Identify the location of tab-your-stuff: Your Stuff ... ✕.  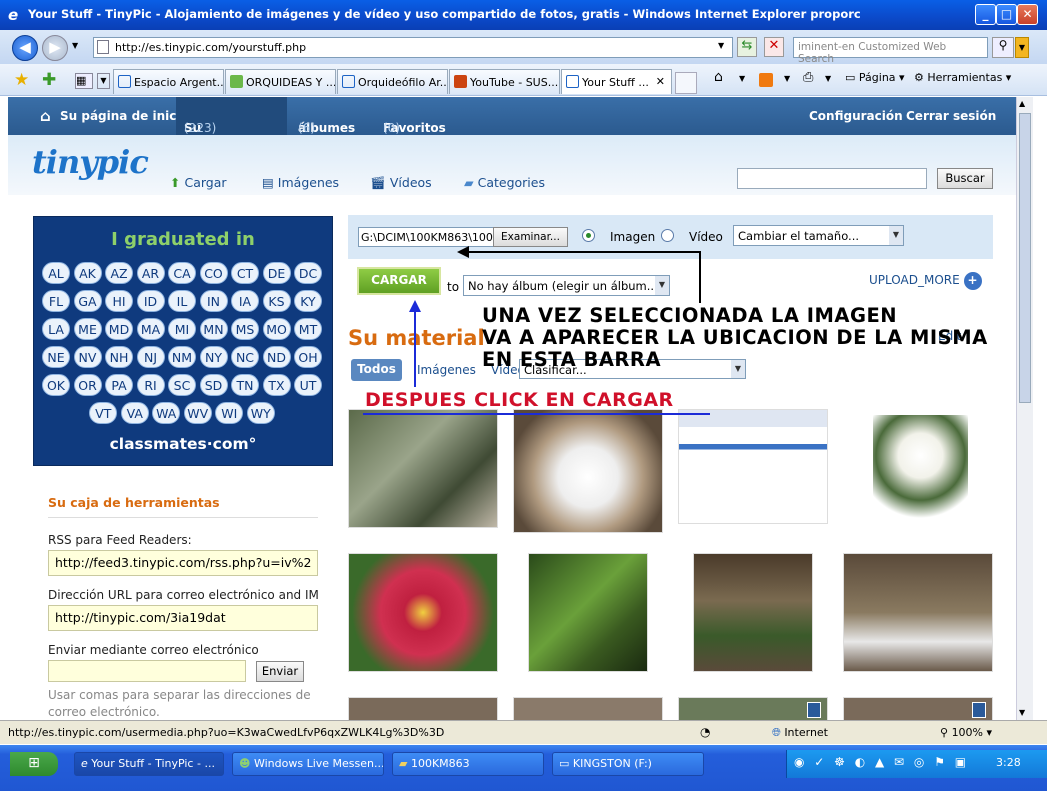
(616, 81).